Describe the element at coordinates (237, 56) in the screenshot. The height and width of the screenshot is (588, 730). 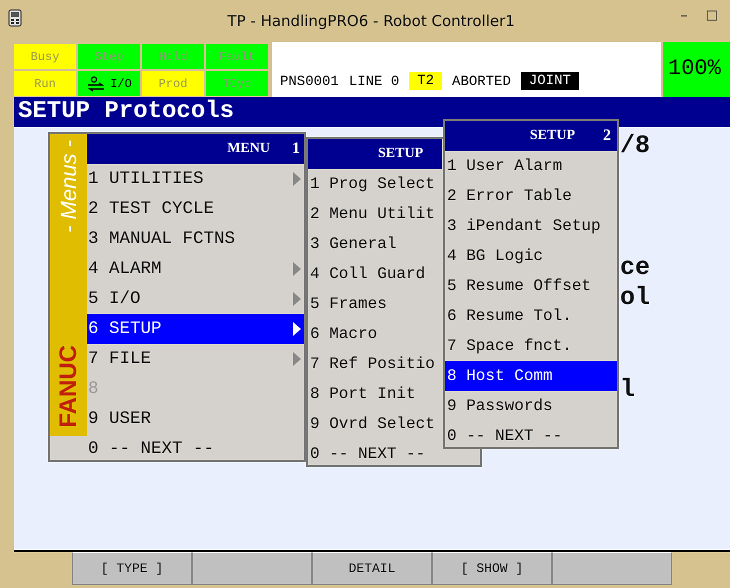
I see `status-lamp: Fault` at that location.